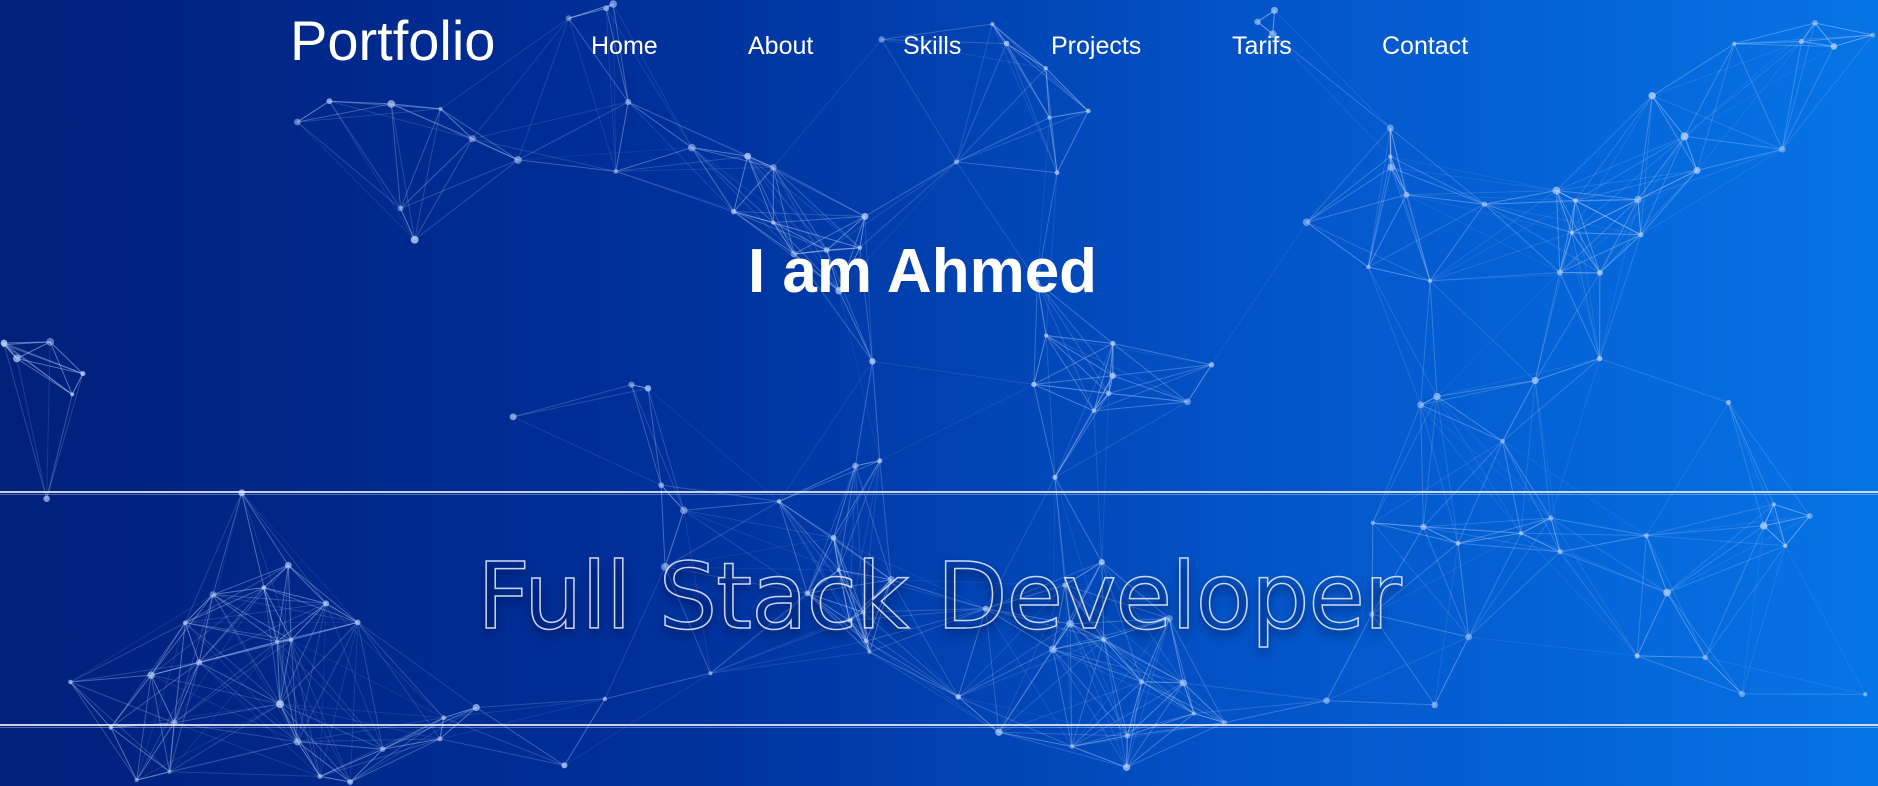 This screenshot has height=786, width=1878. I want to click on nav-link-tarifs: Tarifs, so click(1262, 46).